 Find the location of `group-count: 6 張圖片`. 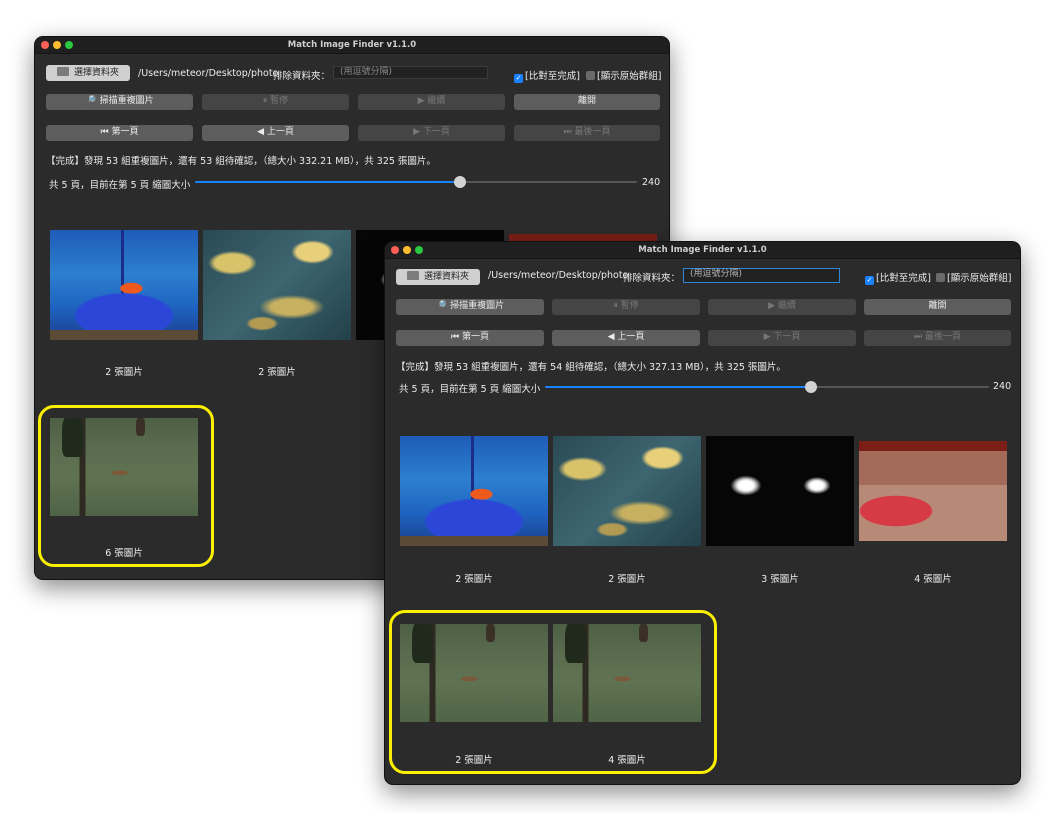

group-count: 6 張圖片 is located at coordinates (124, 553).